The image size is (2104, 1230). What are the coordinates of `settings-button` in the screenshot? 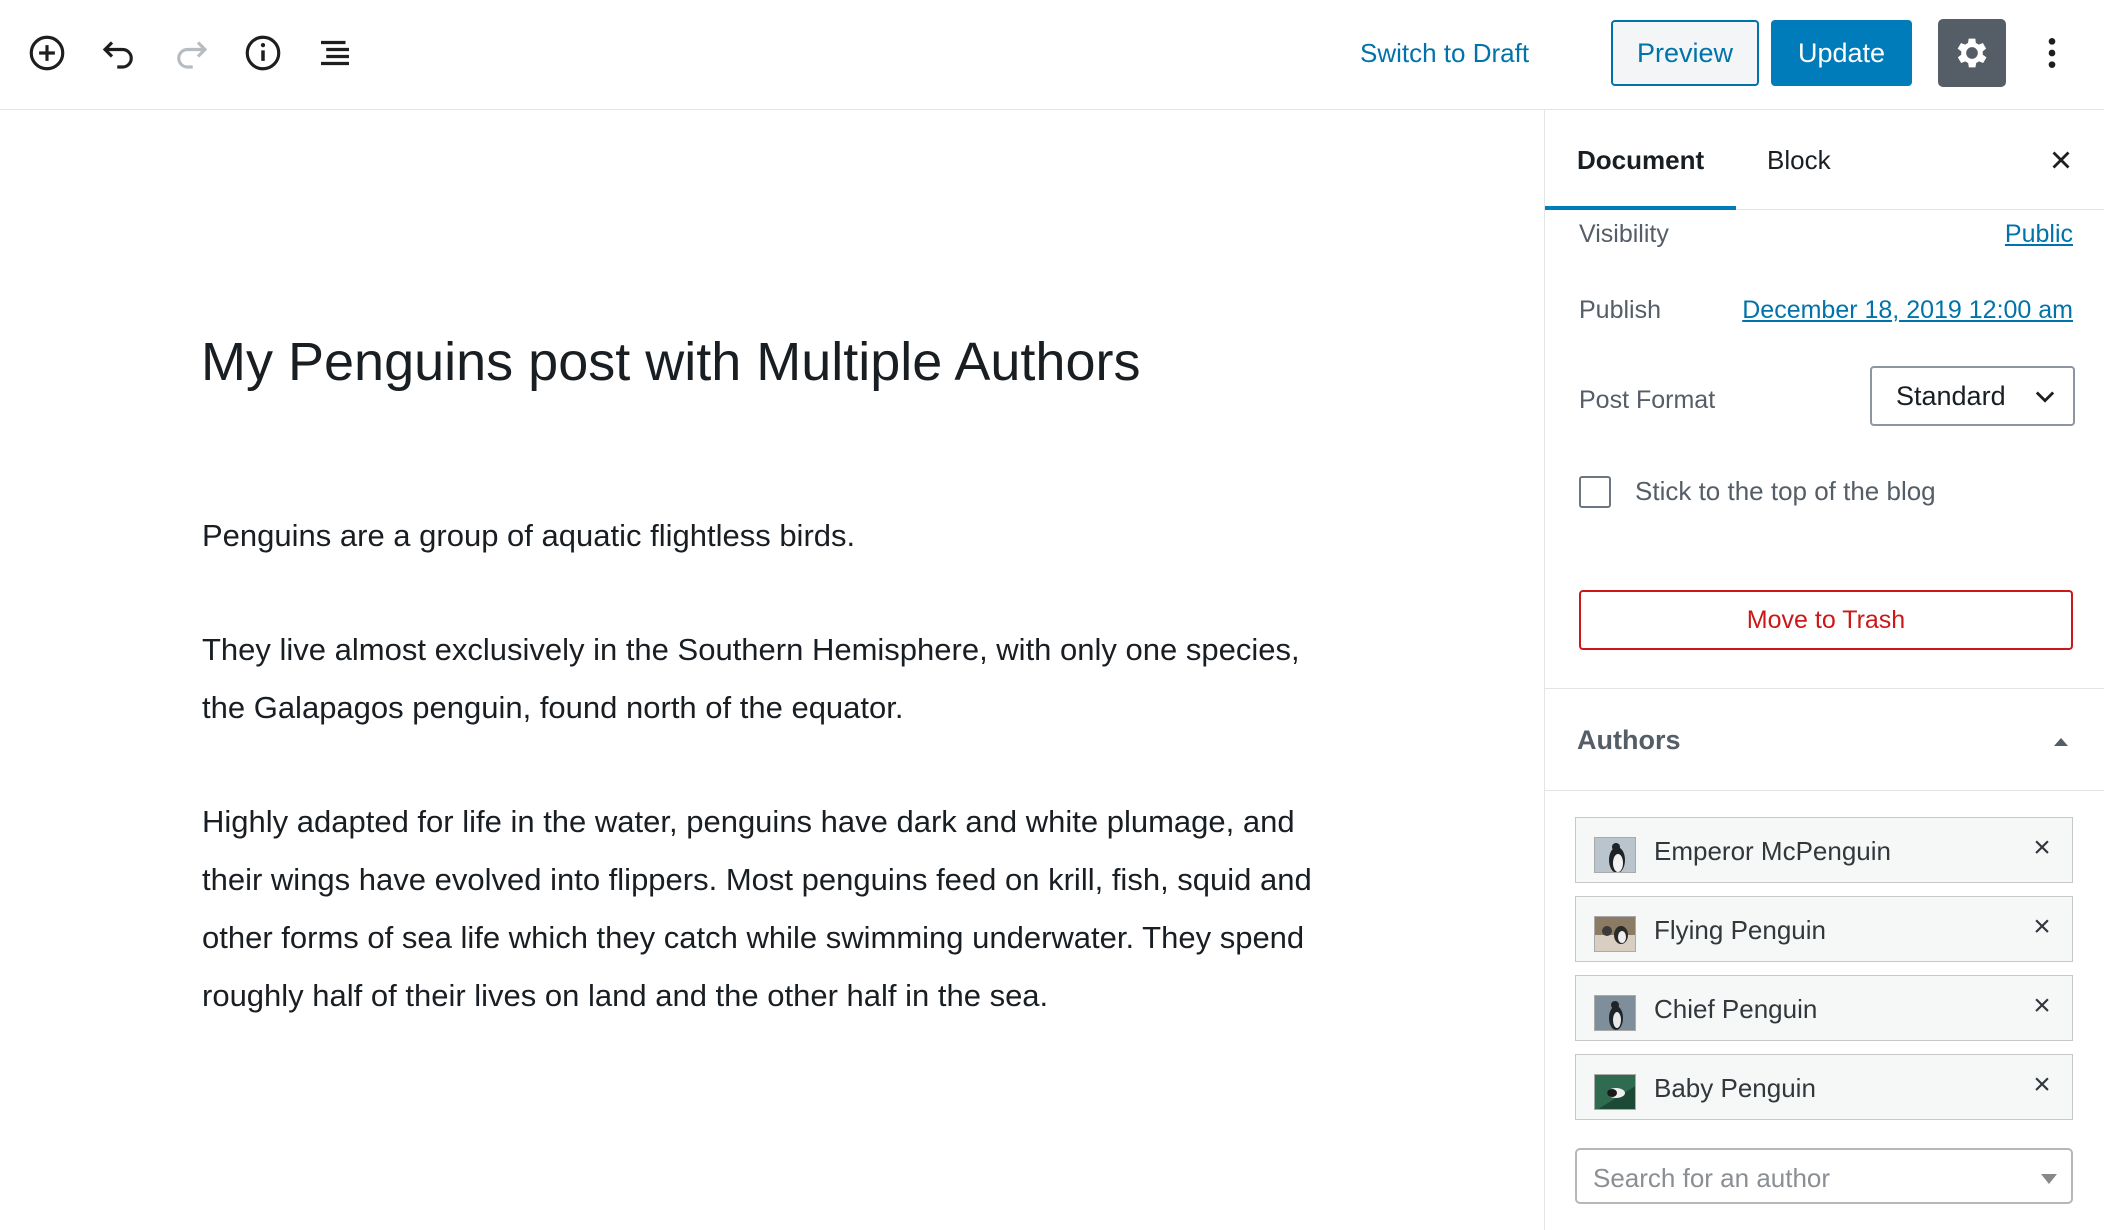 It's located at (1972, 53).